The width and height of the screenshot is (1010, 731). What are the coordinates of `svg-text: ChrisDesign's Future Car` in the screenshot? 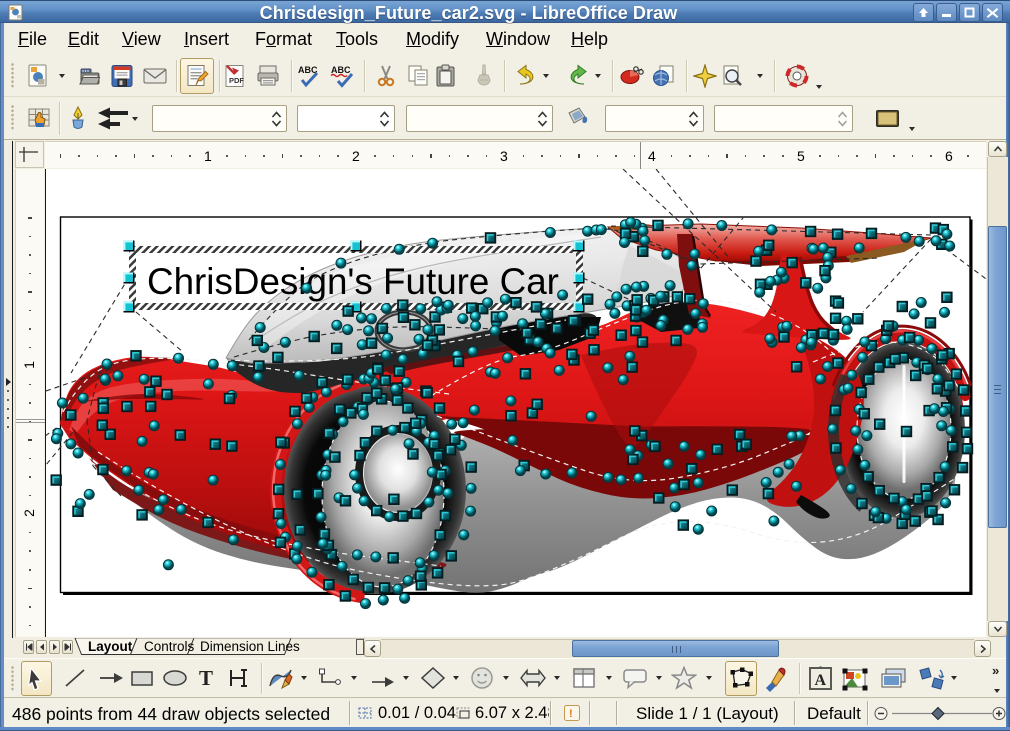 It's located at (353, 281).